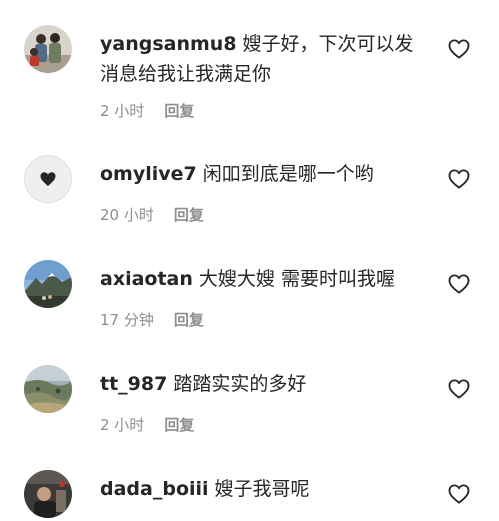 This screenshot has height=521, width=499. What do you see at coordinates (296, 279) in the screenshot?
I see `comment-text: 大嫂大嫂 需要时叫我喔` at bounding box center [296, 279].